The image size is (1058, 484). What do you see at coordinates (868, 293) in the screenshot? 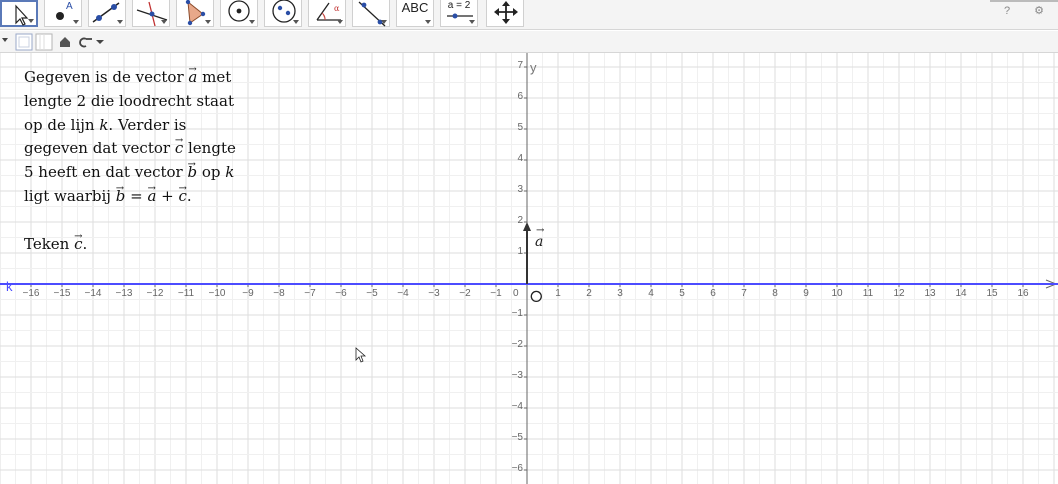
I see `x-tick-label: 11` at bounding box center [868, 293].